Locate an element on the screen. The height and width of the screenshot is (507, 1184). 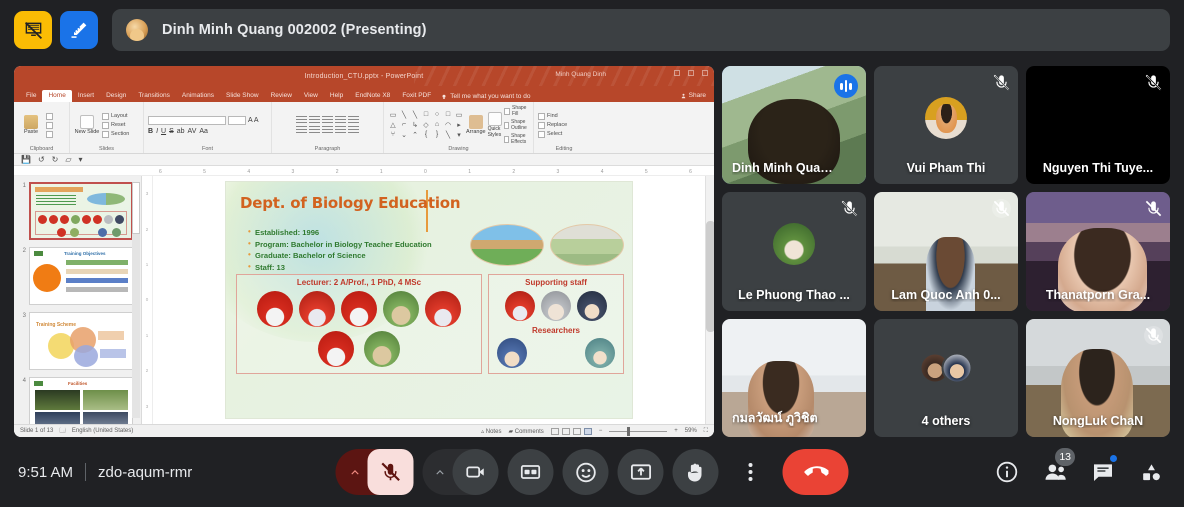
paragraph-buttons is located at coordinates (327, 125).